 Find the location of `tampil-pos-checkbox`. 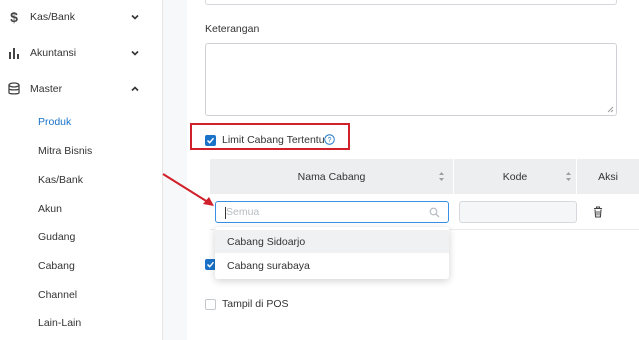

tampil-pos-checkbox is located at coordinates (210, 304).